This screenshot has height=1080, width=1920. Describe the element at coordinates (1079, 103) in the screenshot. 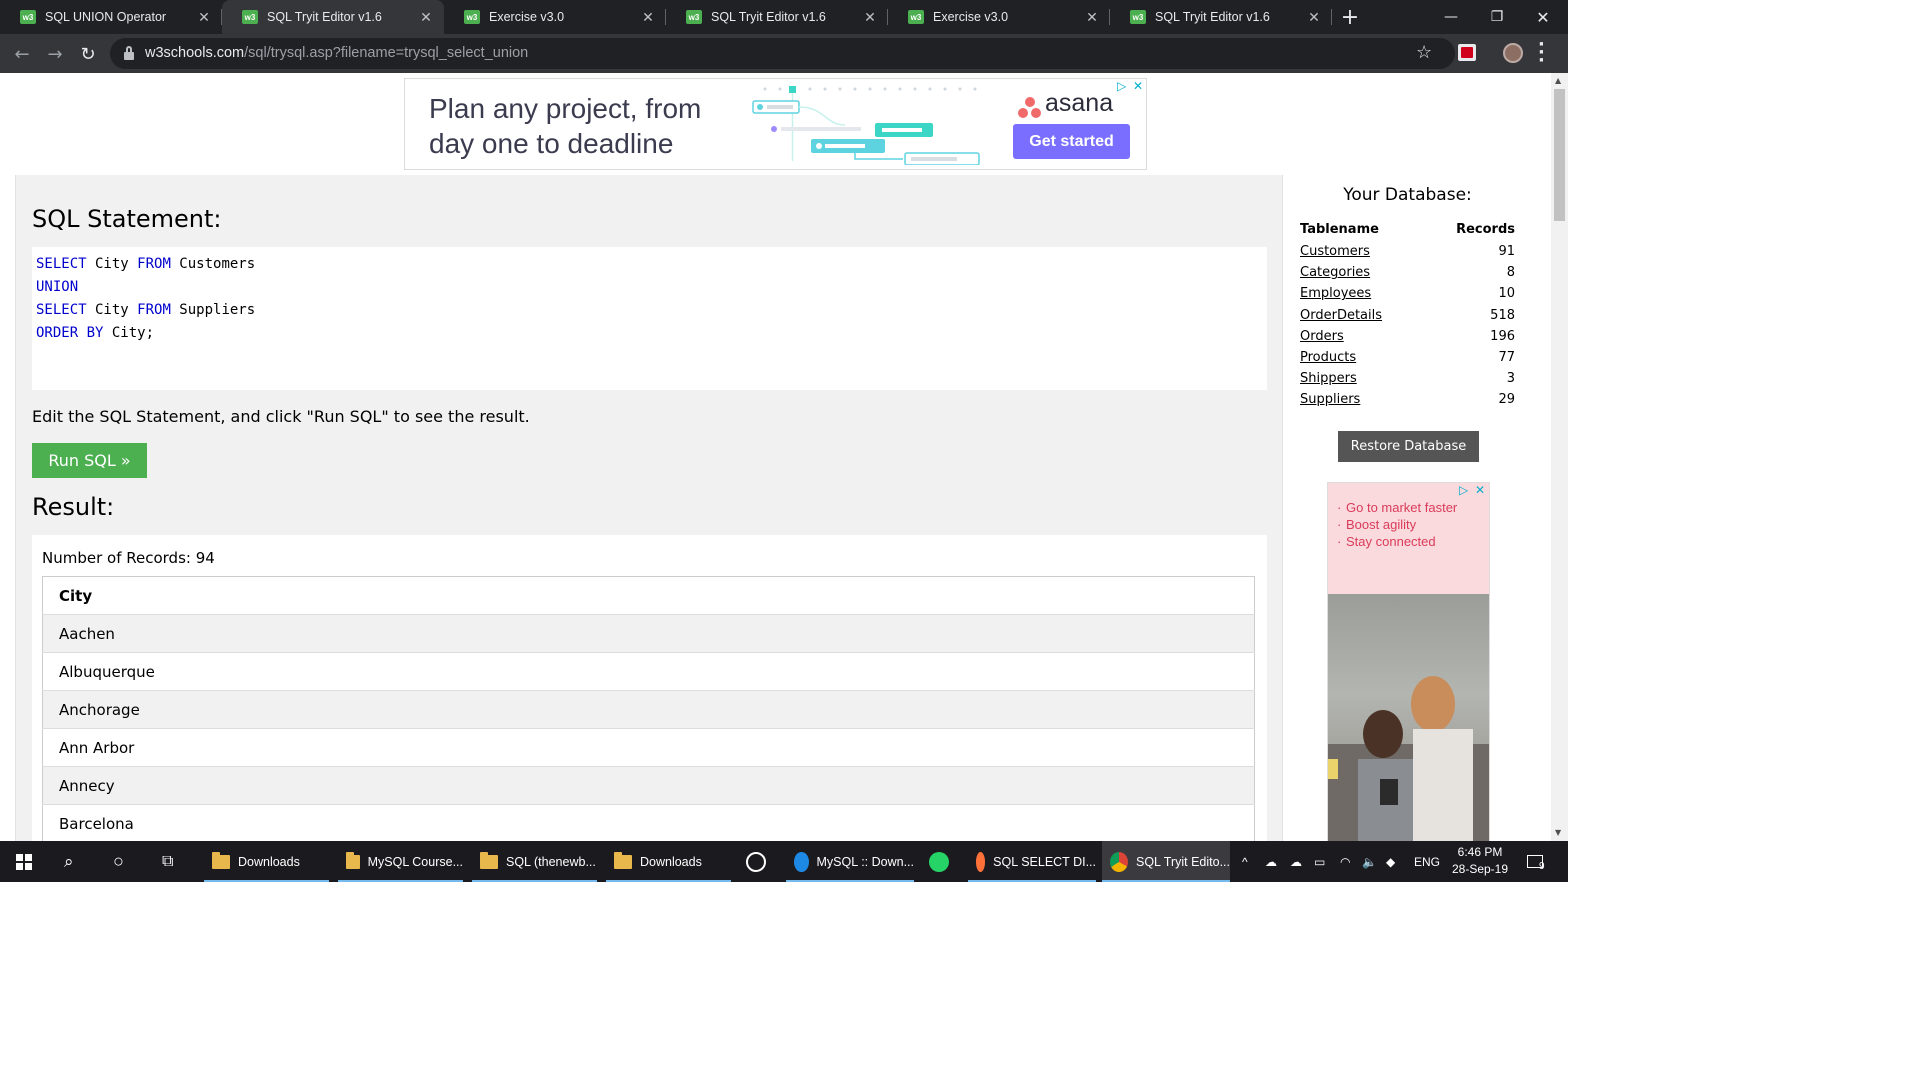

I see `asana-wordmark: asana` at that location.